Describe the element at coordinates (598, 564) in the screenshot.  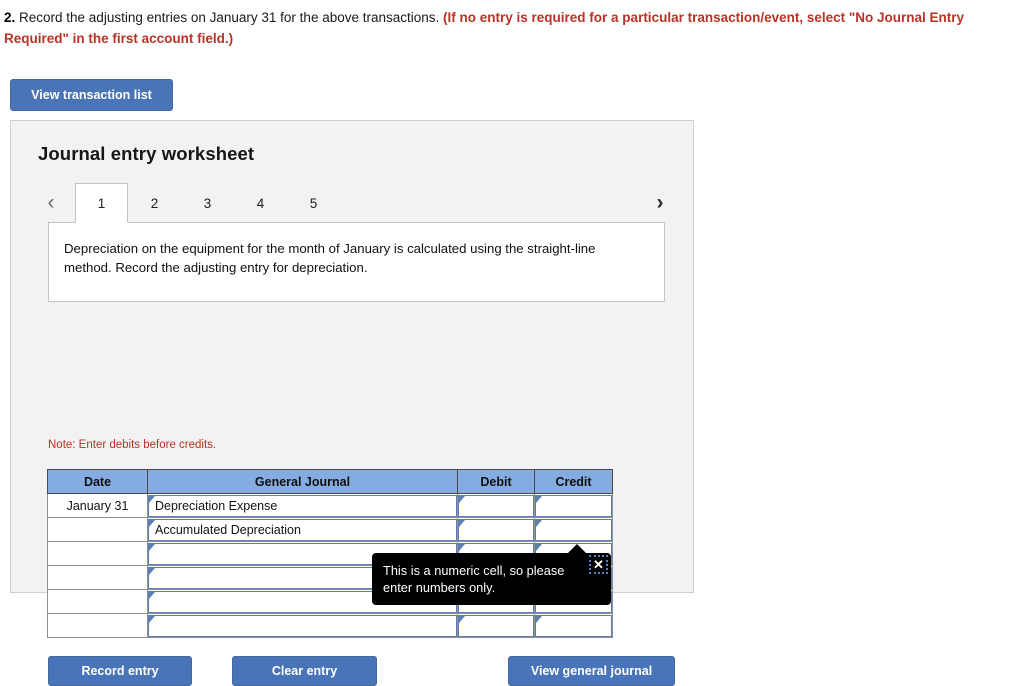
I see `close-icon: ✕` at that location.